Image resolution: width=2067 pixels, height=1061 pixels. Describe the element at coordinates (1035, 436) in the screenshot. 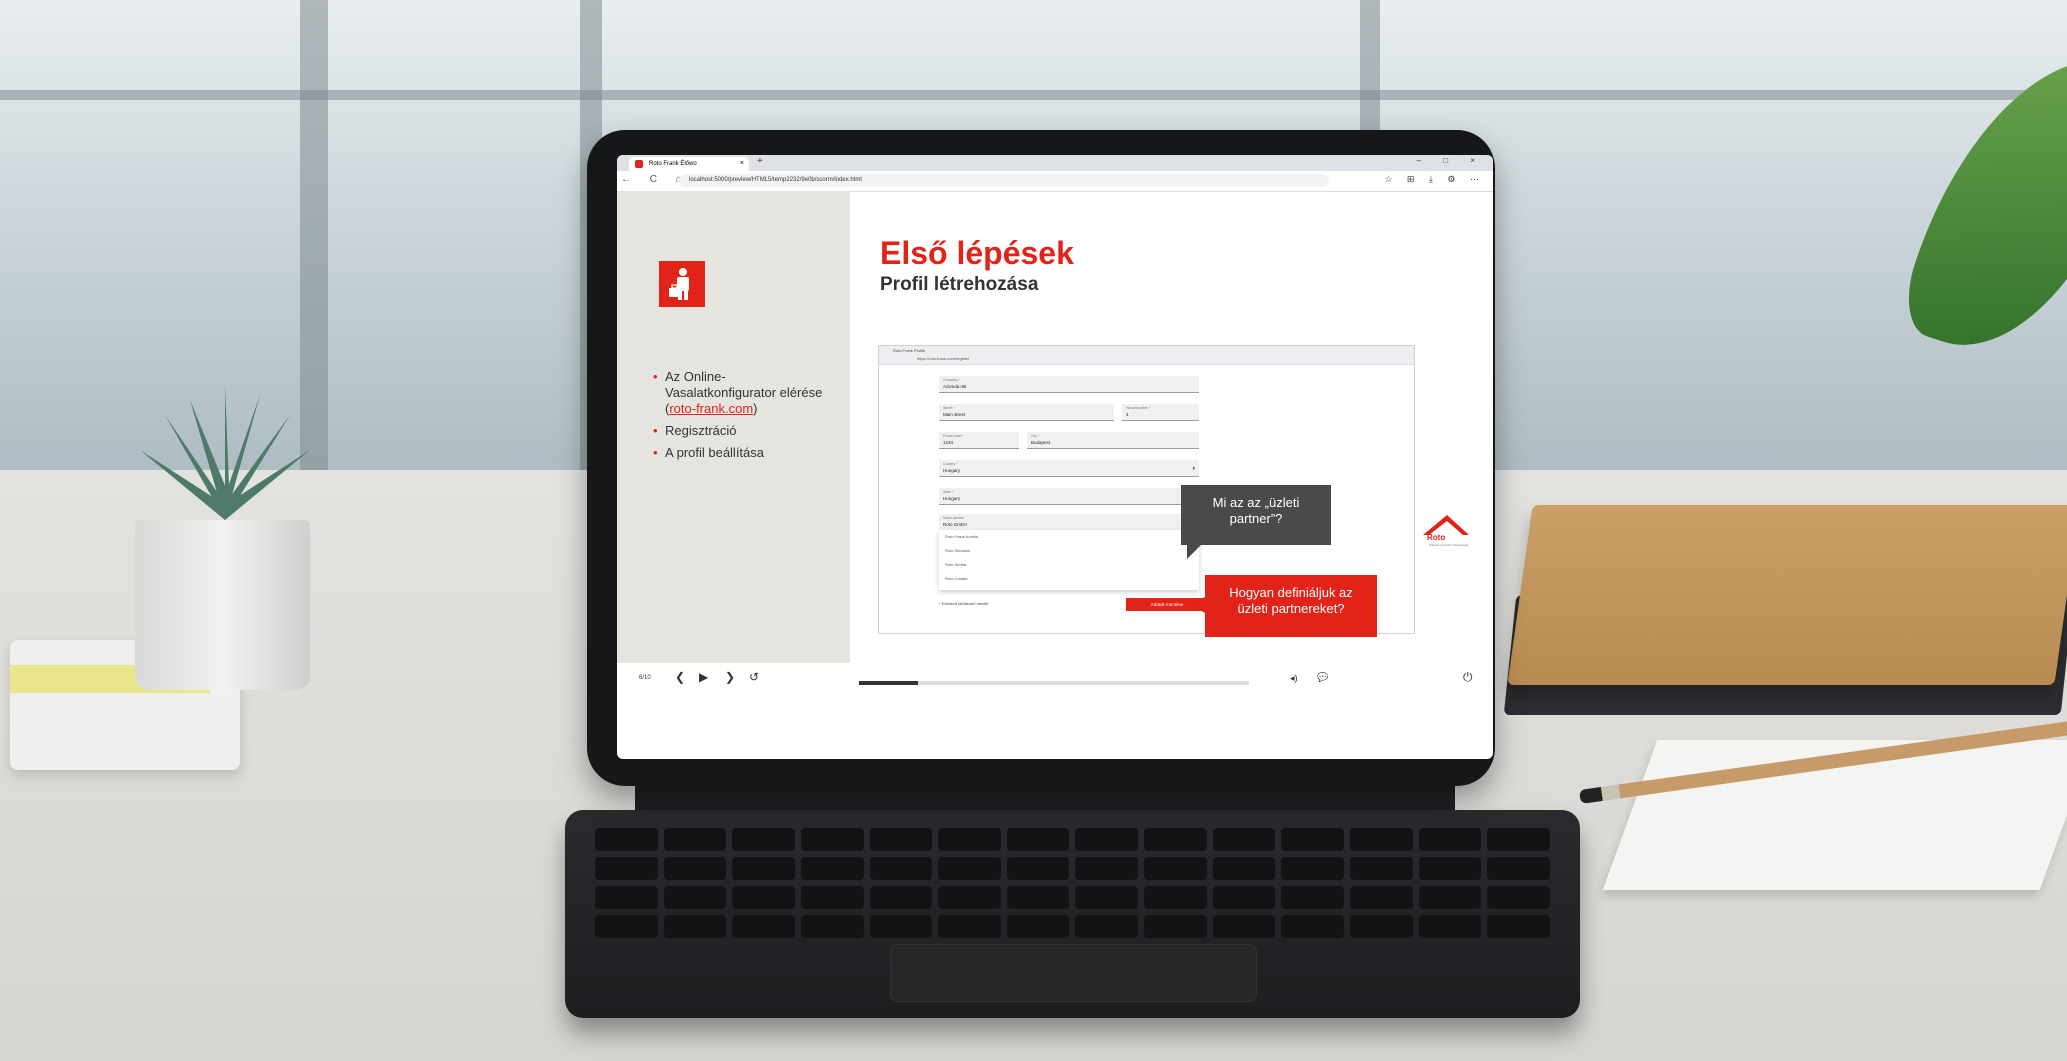

I see `field-label: City *` at that location.